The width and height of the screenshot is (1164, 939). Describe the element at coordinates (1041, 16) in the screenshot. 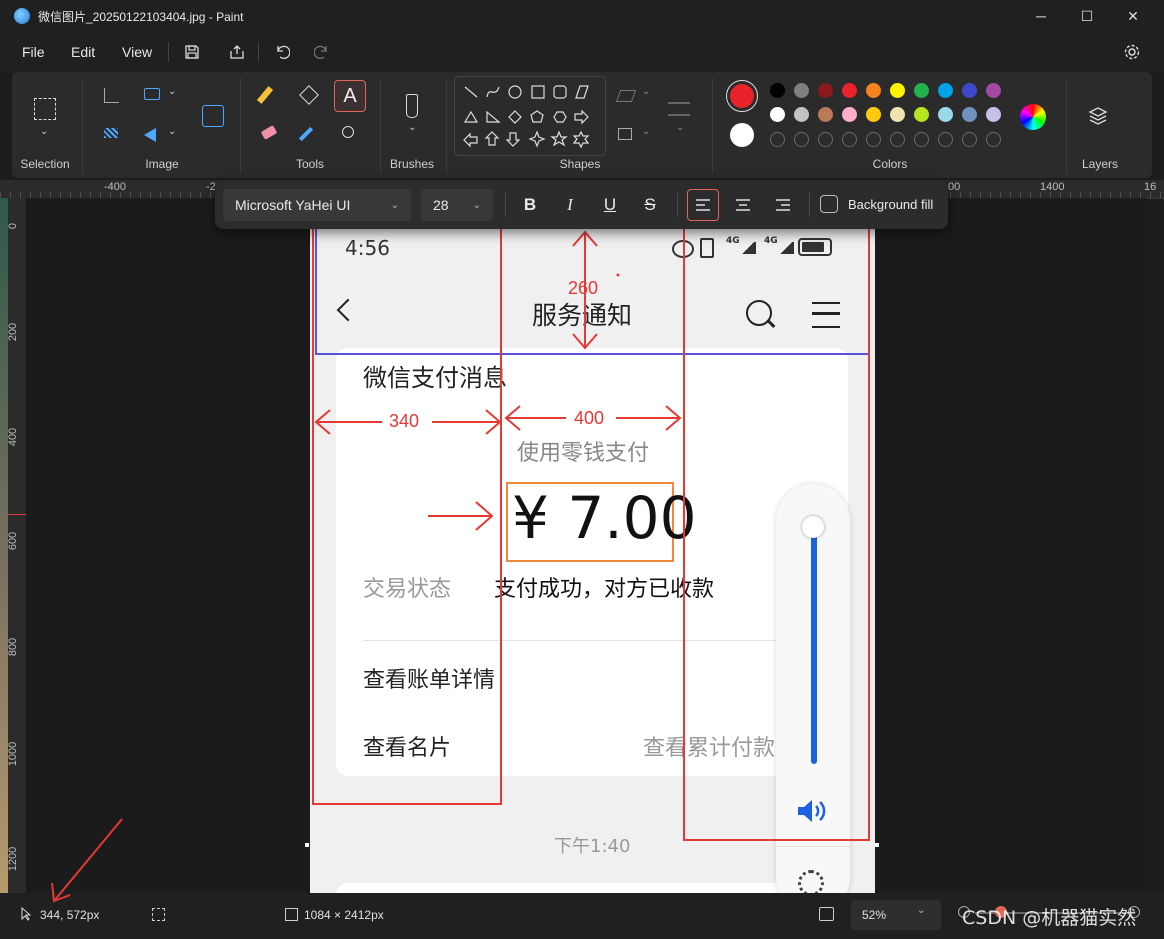

I see `minimize-button: ─` at that location.